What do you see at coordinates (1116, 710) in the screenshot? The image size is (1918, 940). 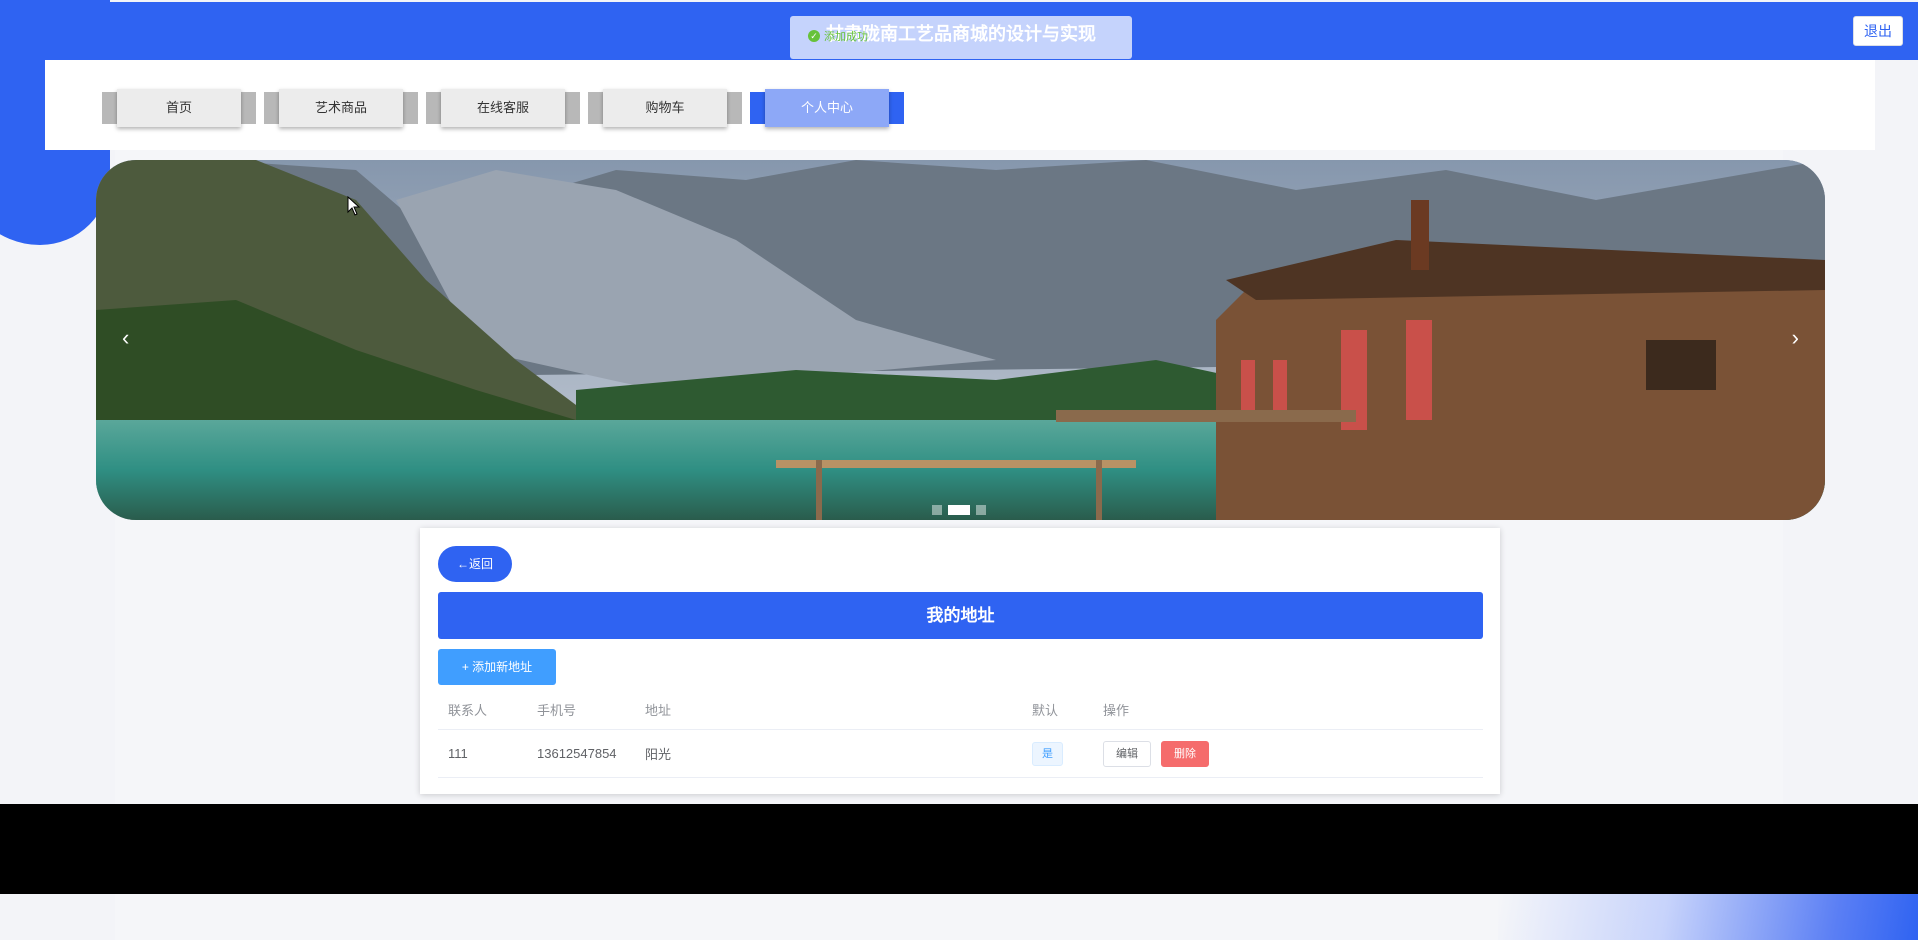 I see `column-header-actions: 操作` at bounding box center [1116, 710].